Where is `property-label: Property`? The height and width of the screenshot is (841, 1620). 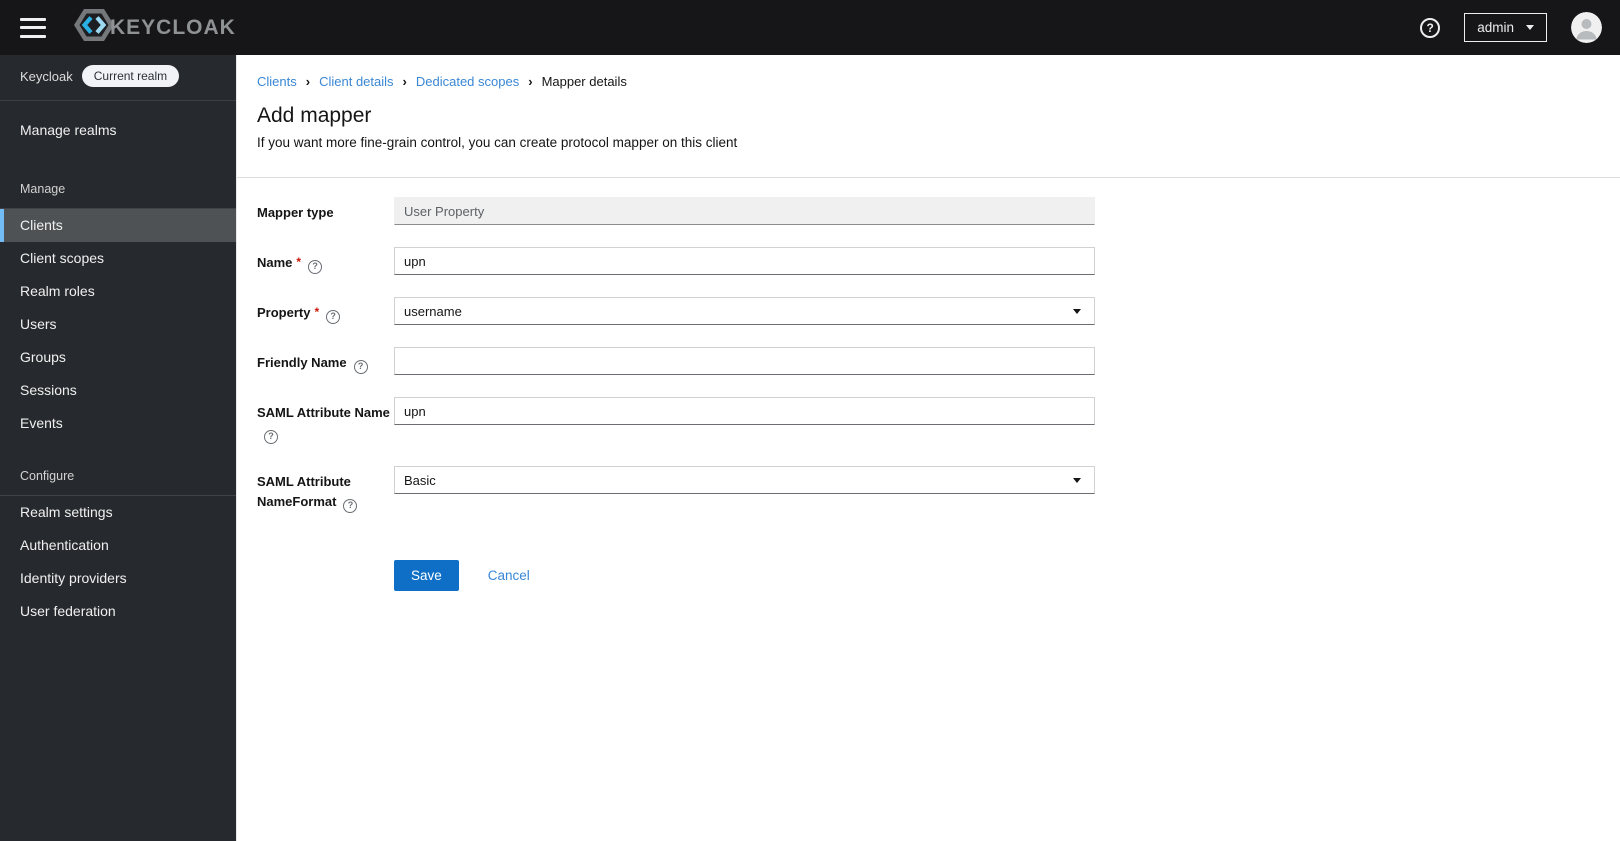
property-label: Property is located at coordinates (284, 312).